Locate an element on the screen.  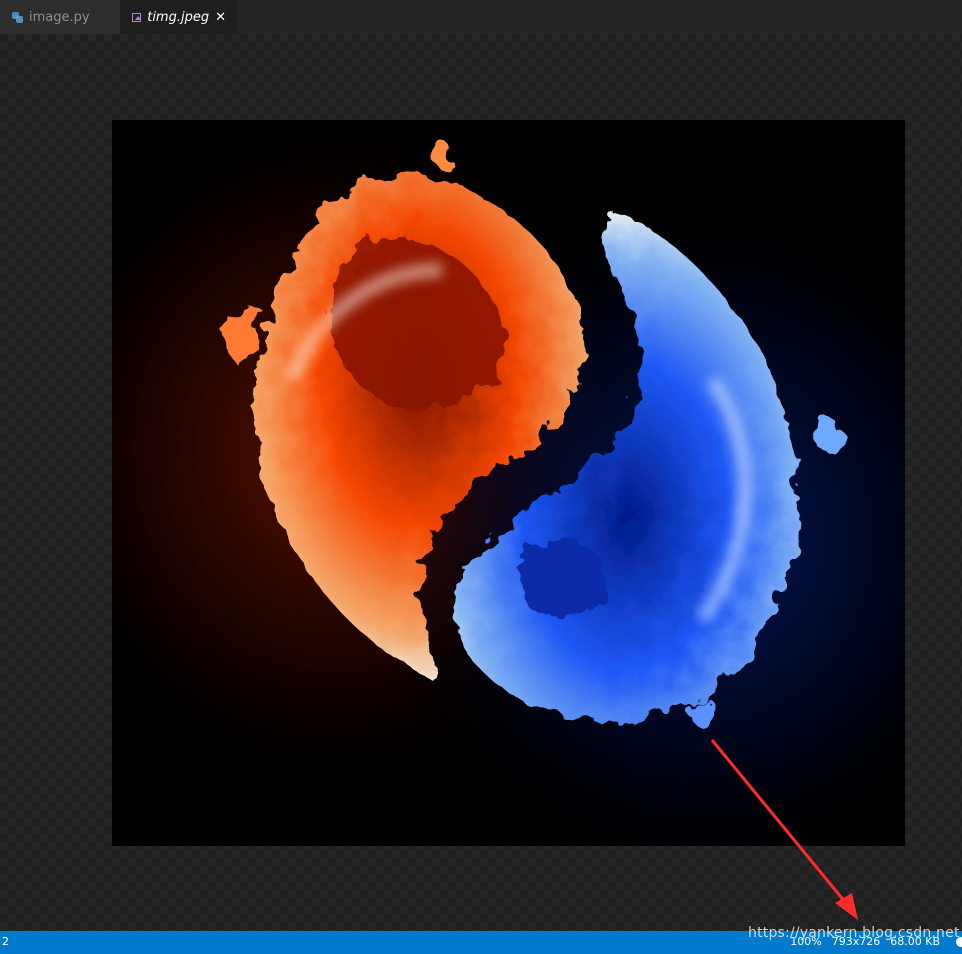
tab-label: timg.jpeg is located at coordinates (178, 17).